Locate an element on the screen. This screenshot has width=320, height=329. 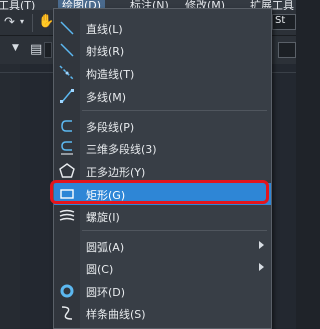
pan-hand-icon: ✋ is located at coordinates (46, 21).